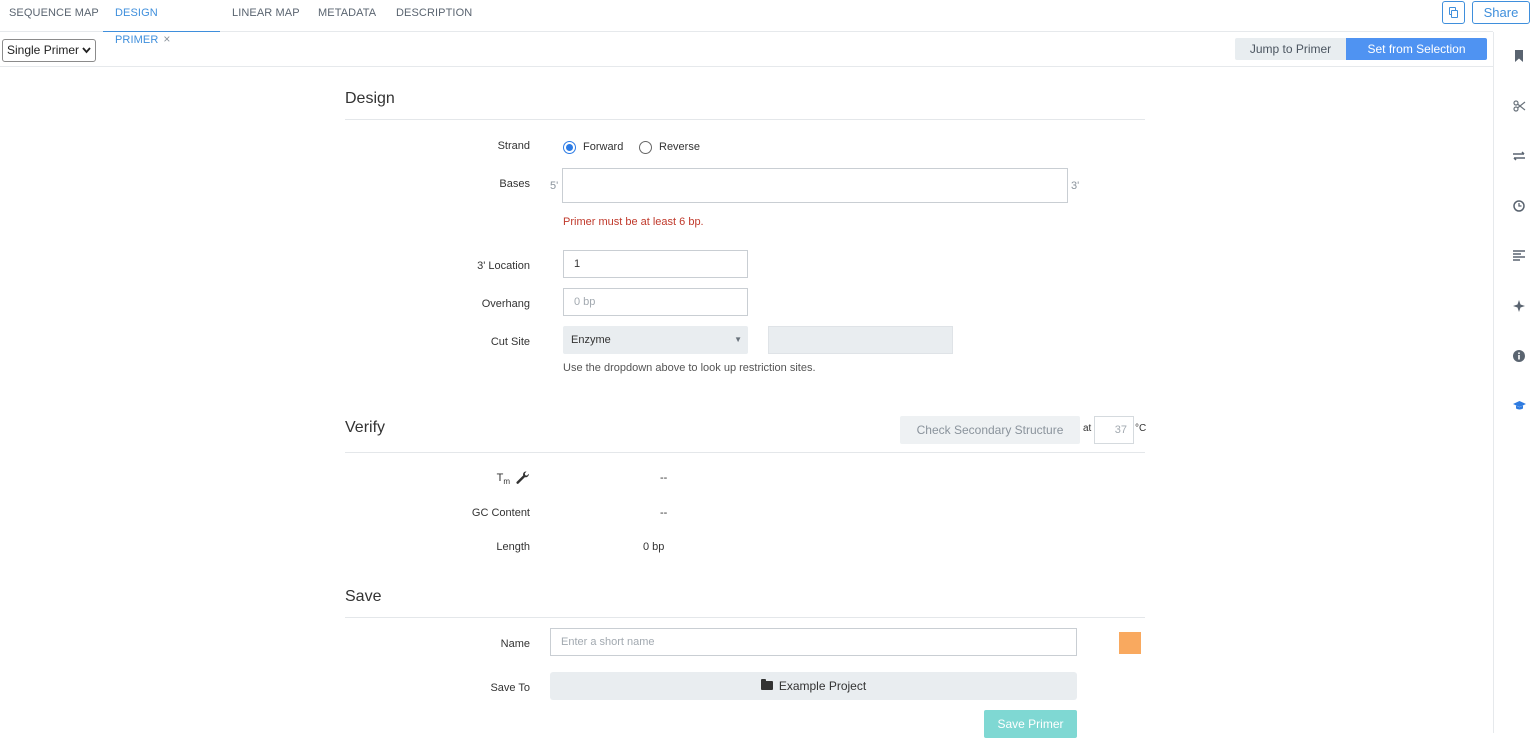 The height and width of the screenshot is (738, 1539). I want to click on length-value: 0 bp, so click(654, 547).